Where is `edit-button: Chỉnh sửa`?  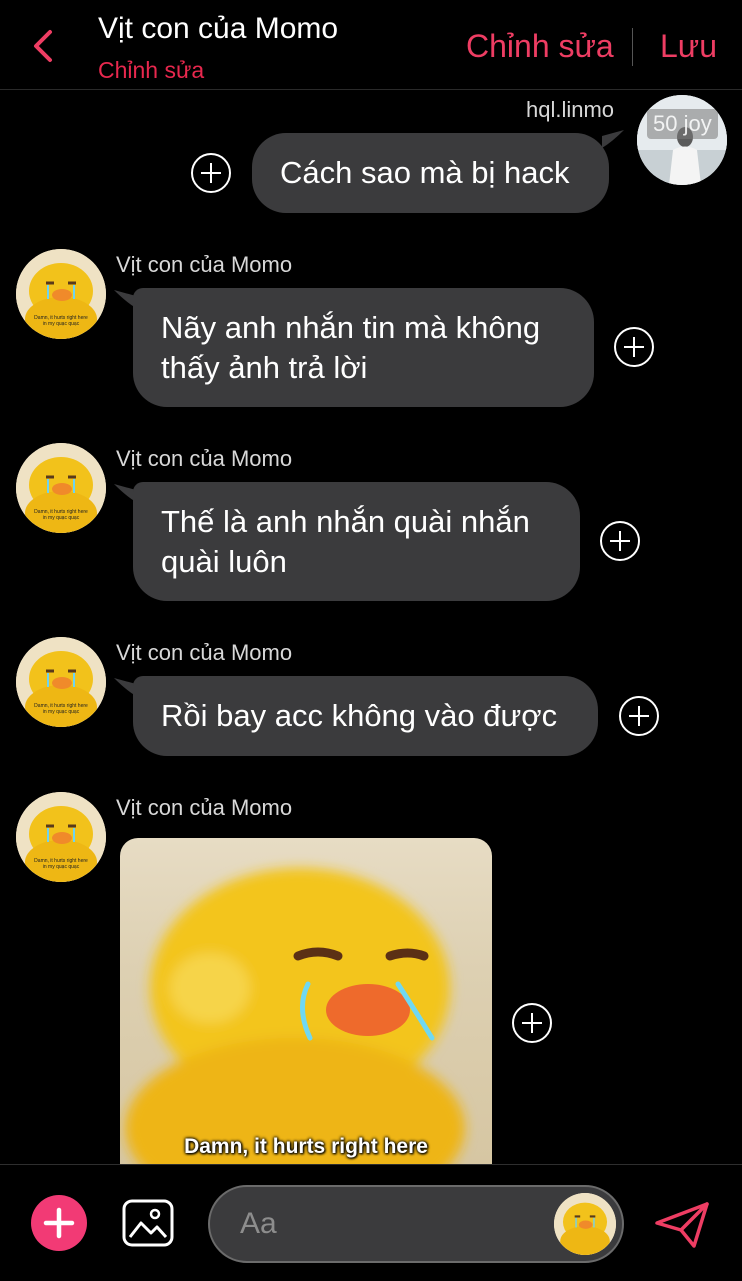 edit-button: Chỉnh sửa is located at coordinates (540, 46).